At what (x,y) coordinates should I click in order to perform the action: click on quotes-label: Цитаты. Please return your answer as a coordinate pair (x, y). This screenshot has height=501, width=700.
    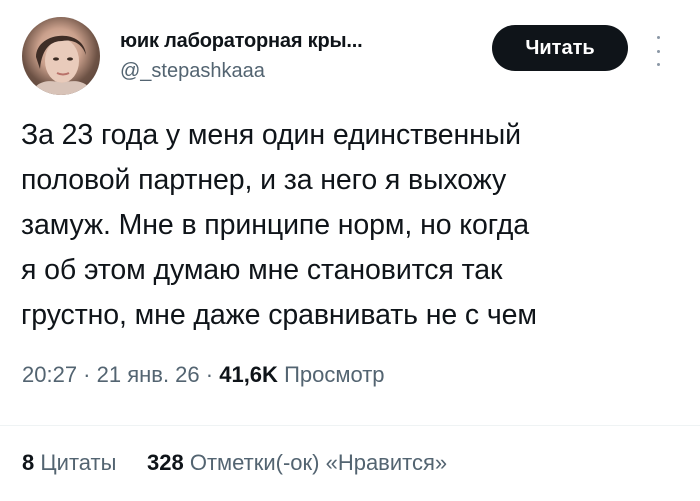
    Looking at the image, I should click on (78, 462).